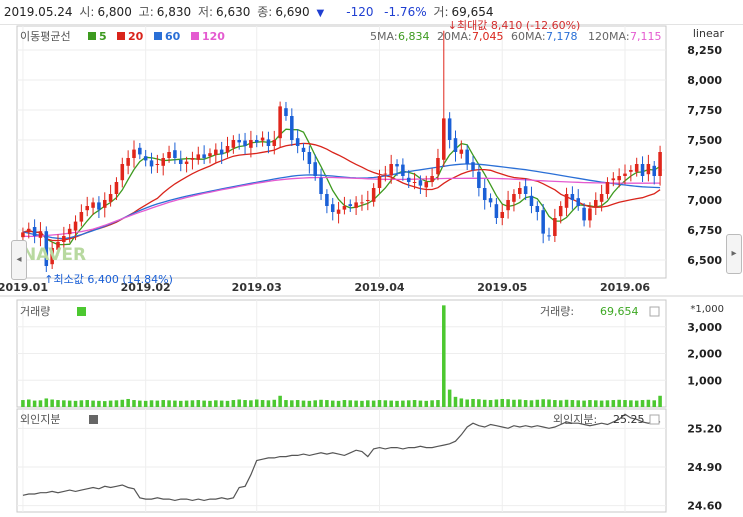 This screenshot has width=743, height=517. What do you see at coordinates (35, 311) in the screenshot?
I see `volume-panel-title: 거래량` at bounding box center [35, 311].